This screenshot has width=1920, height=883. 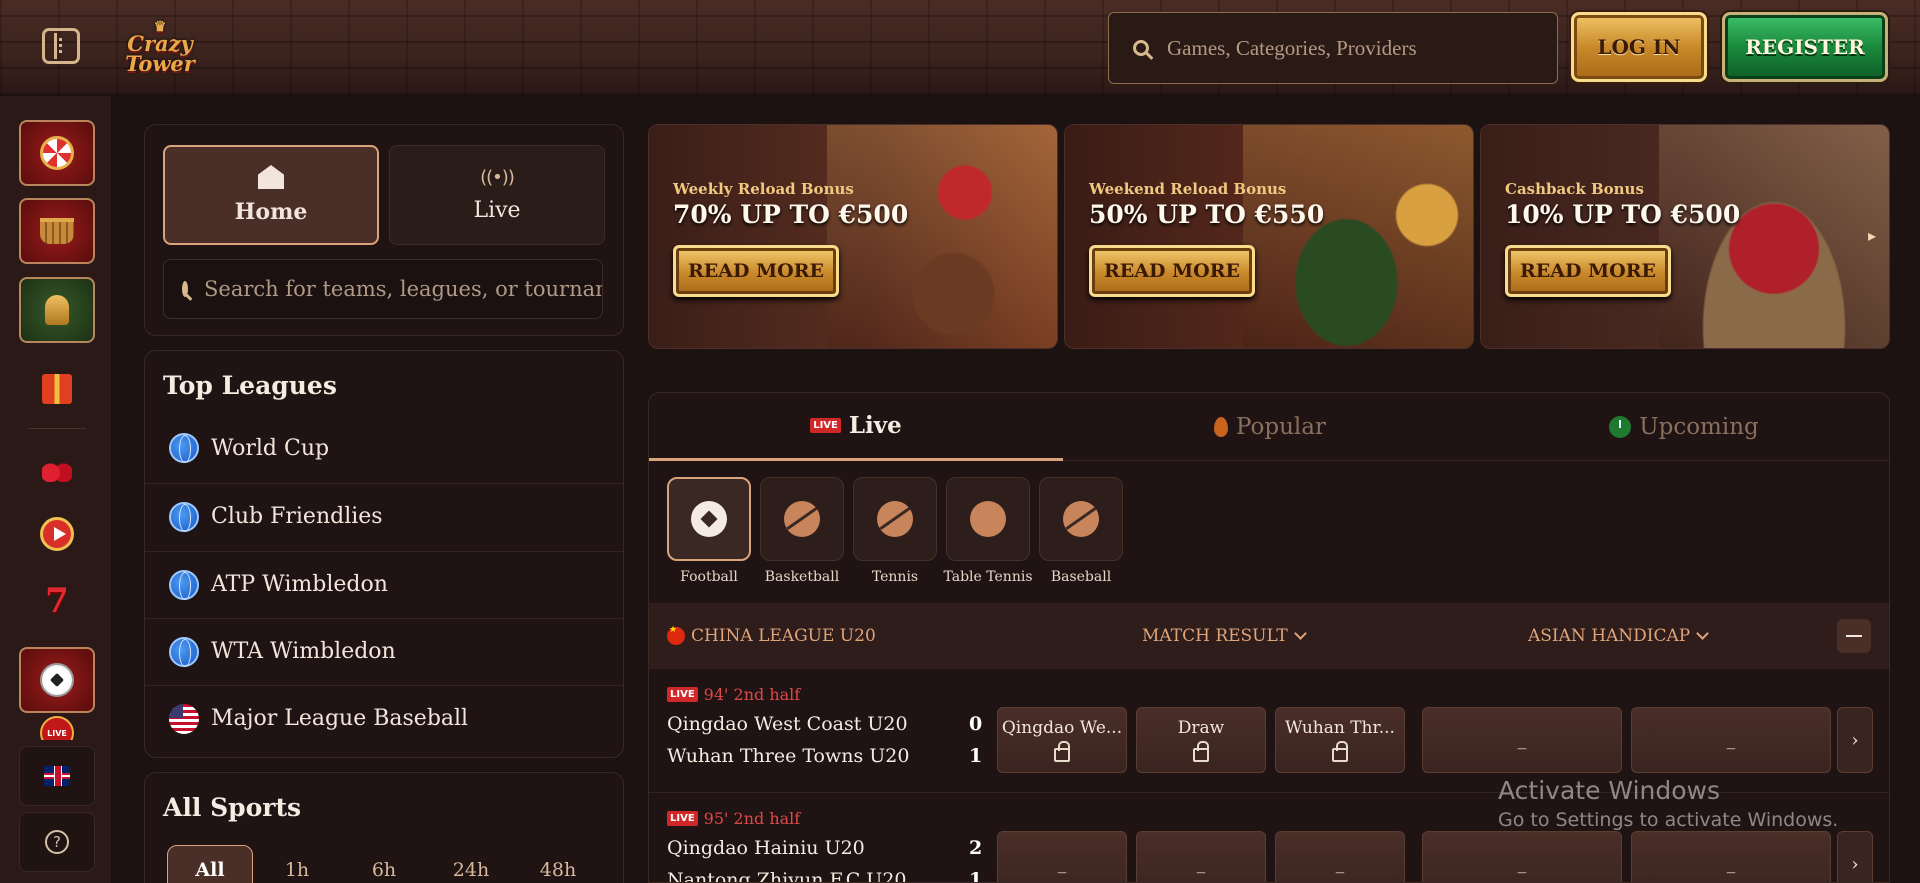 I want to click on home-score: 0, so click(x=976, y=724).